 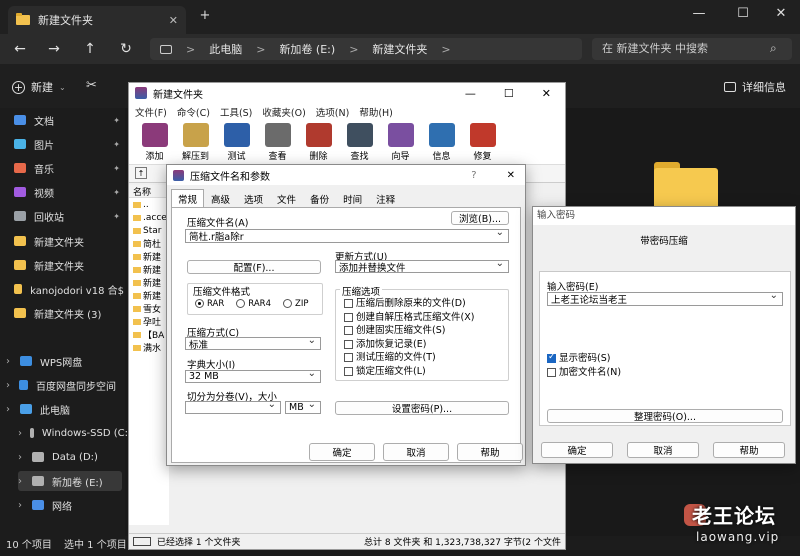 What do you see at coordinates (743, 13) in the screenshot?
I see `maximize-button: ☐` at bounding box center [743, 13].